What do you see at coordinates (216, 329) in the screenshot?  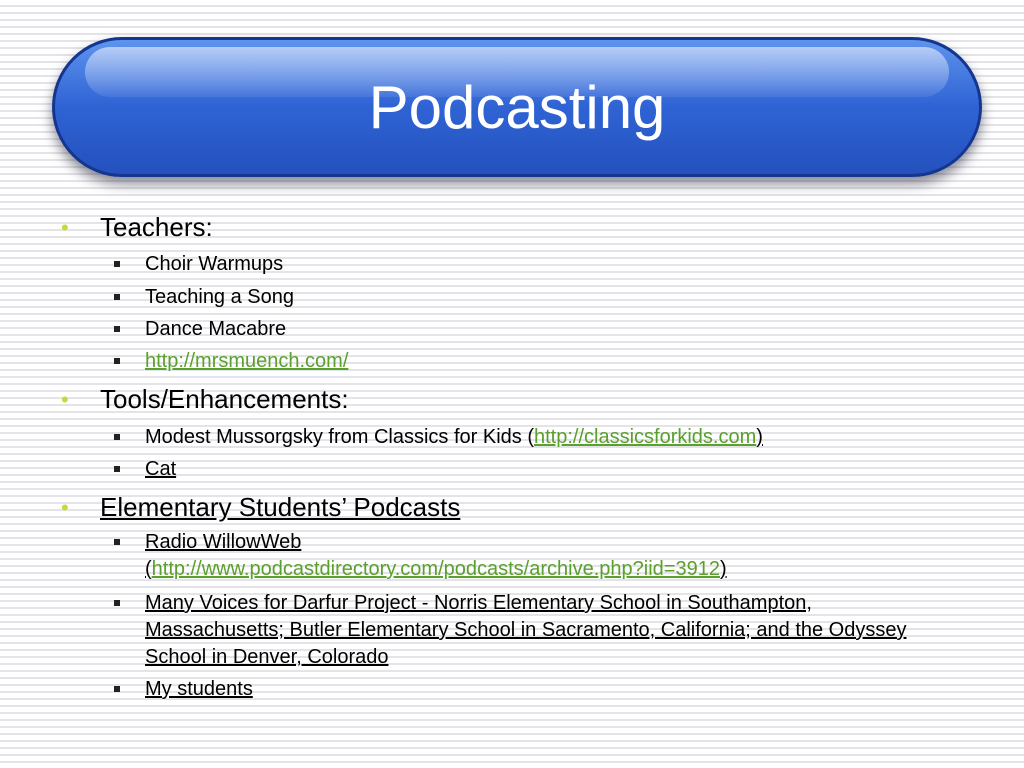 I see `list-item: Dance Macabre` at bounding box center [216, 329].